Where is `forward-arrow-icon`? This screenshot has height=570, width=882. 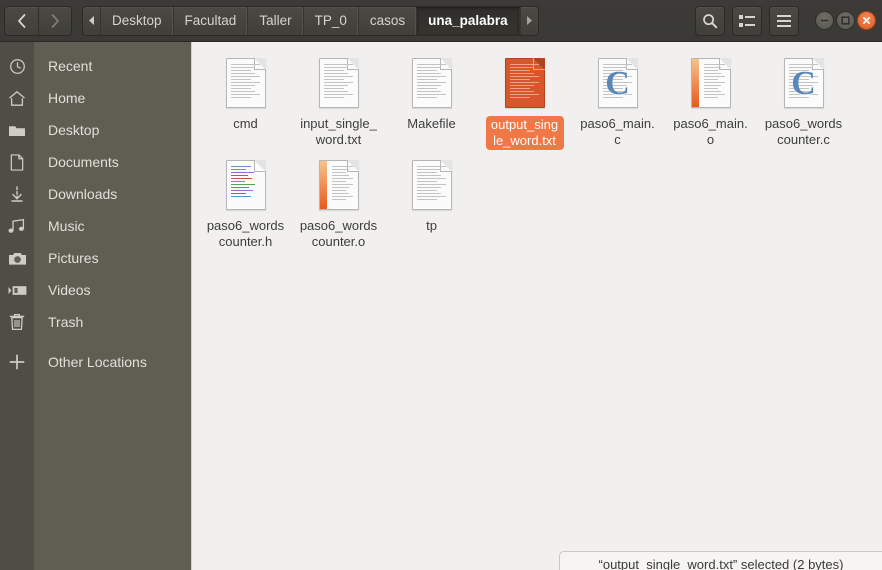 forward-arrow-icon is located at coordinates (55, 20).